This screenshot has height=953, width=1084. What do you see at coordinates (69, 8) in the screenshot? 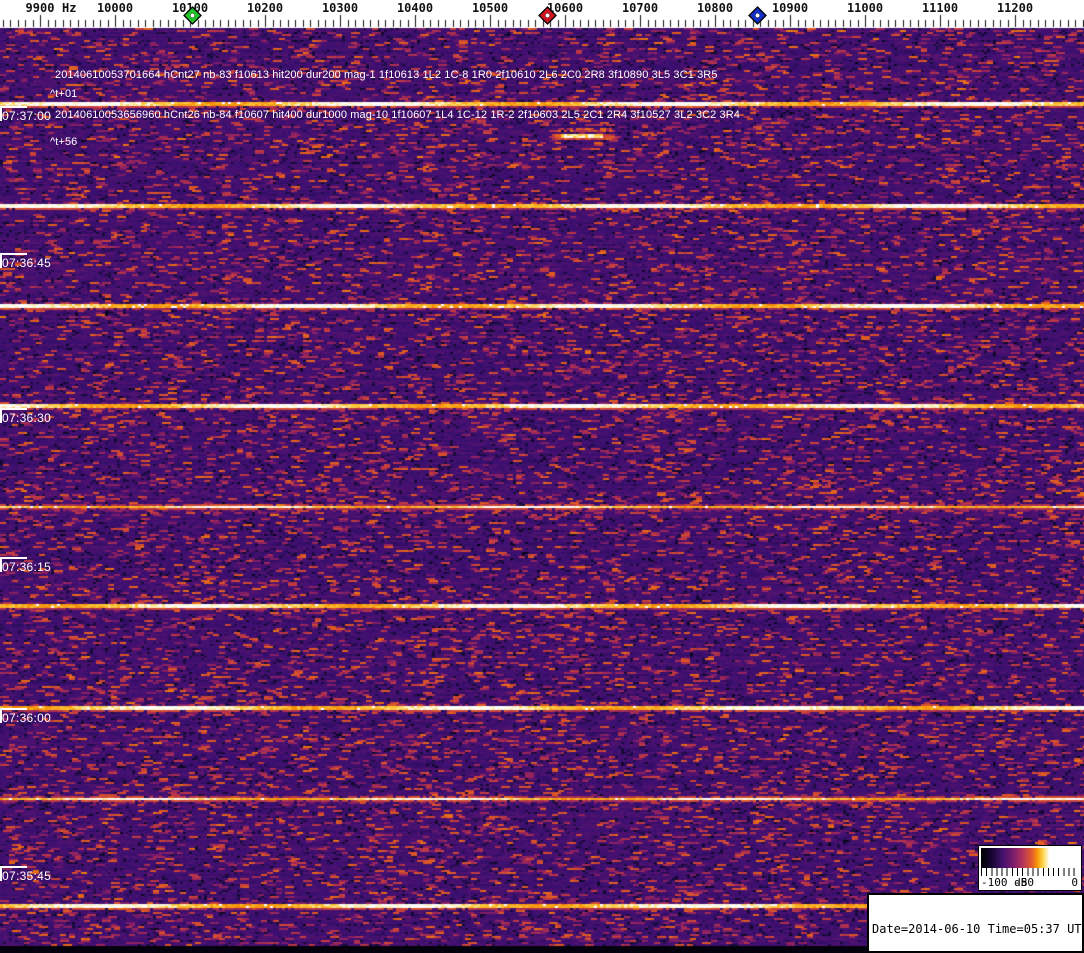
I see `frequency-unit-label: Hz` at bounding box center [69, 8].